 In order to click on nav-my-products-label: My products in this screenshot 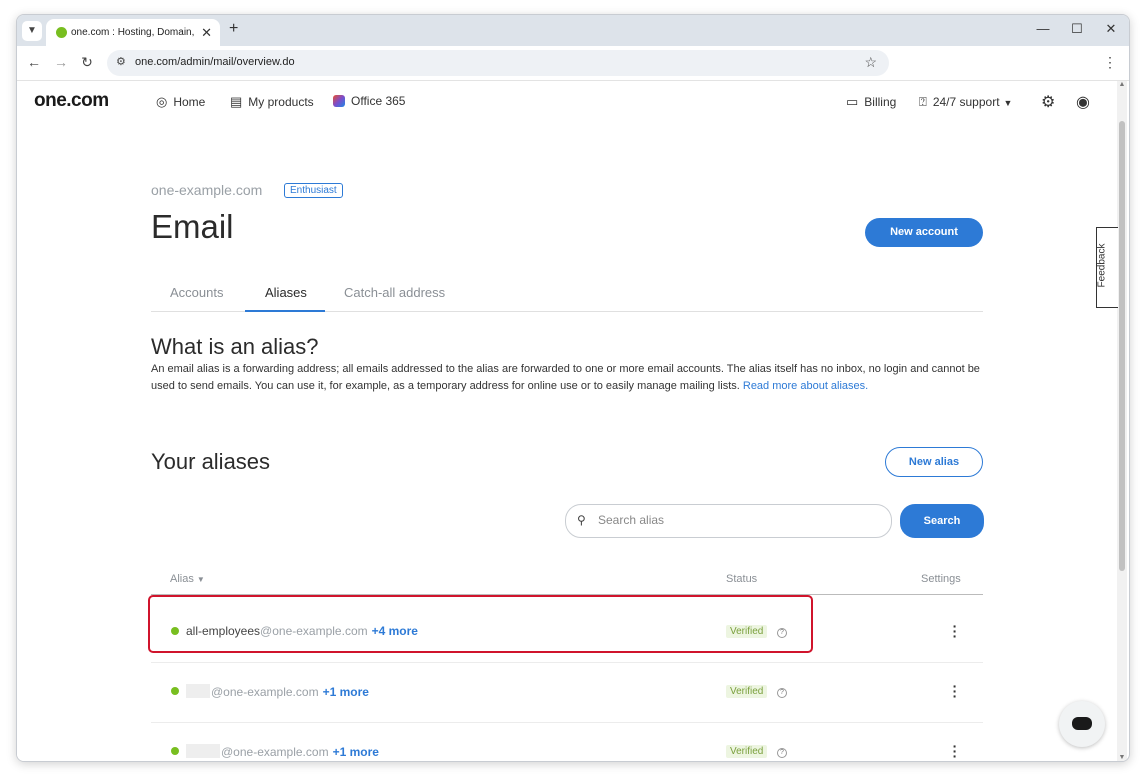, I will do `click(281, 102)`.